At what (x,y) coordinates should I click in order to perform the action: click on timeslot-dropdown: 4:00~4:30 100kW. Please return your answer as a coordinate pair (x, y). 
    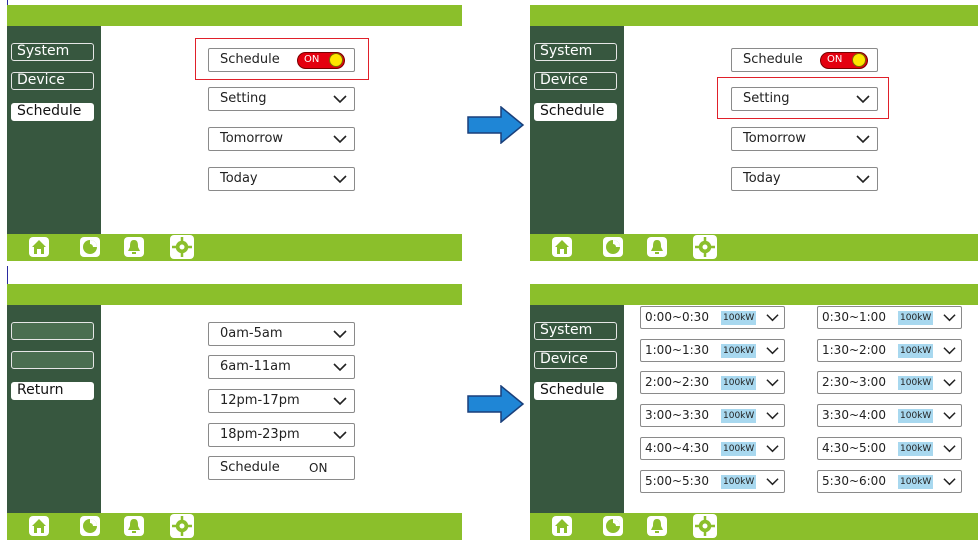
    Looking at the image, I should click on (712, 448).